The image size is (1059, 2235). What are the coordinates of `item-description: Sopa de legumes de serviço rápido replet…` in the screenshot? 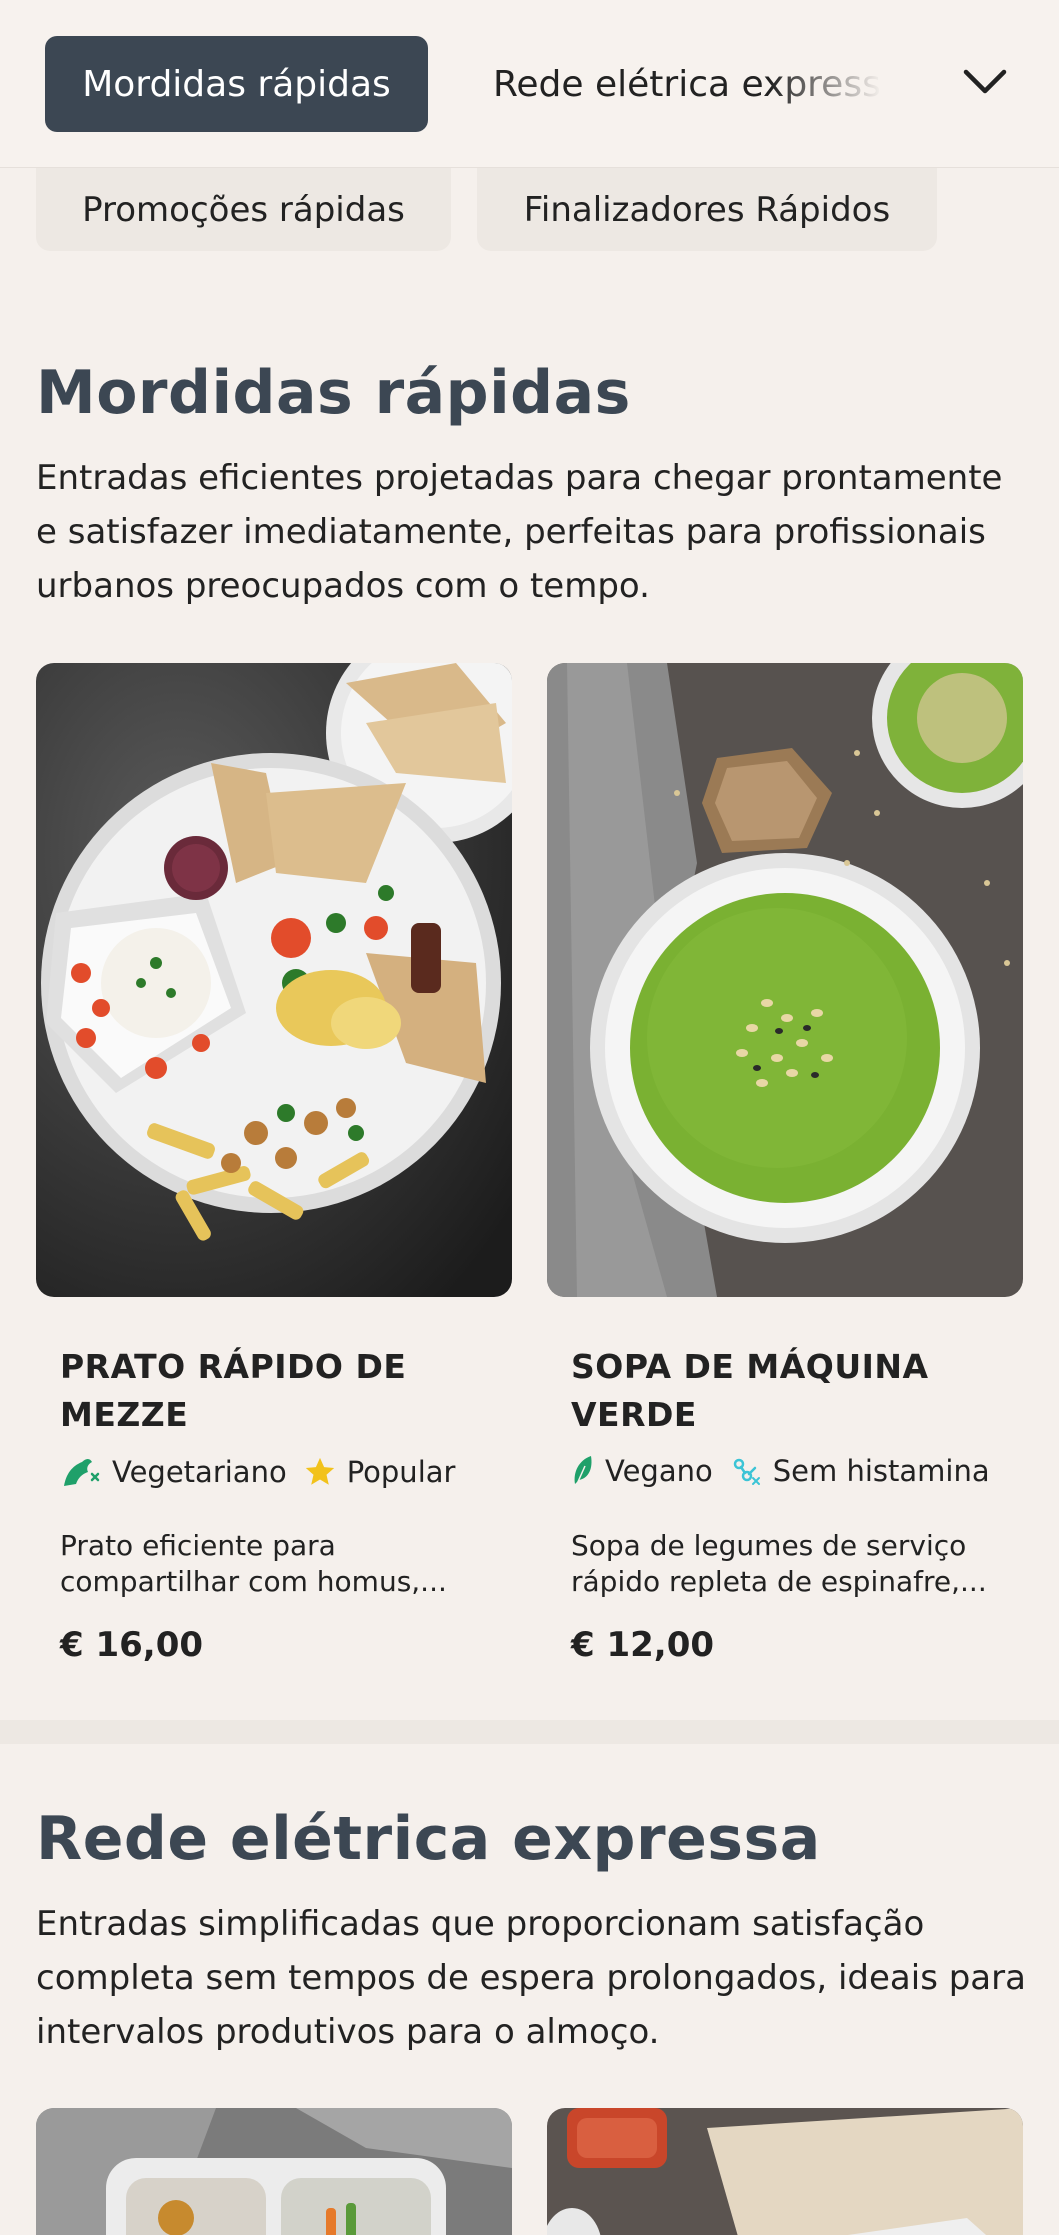 It's located at (779, 1563).